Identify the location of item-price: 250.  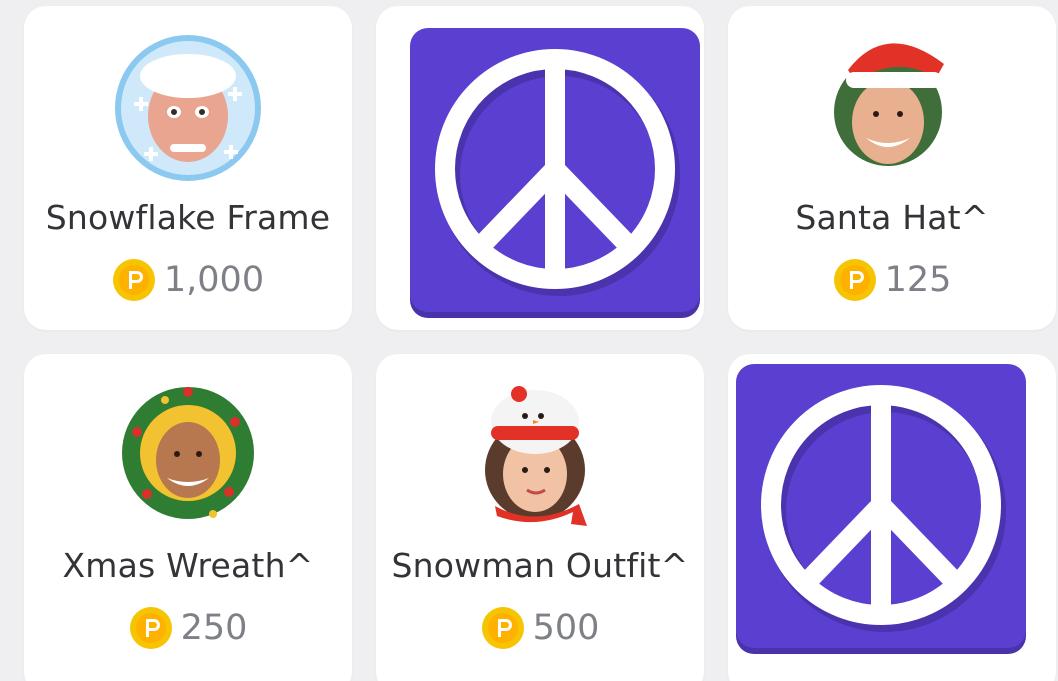
(188, 628).